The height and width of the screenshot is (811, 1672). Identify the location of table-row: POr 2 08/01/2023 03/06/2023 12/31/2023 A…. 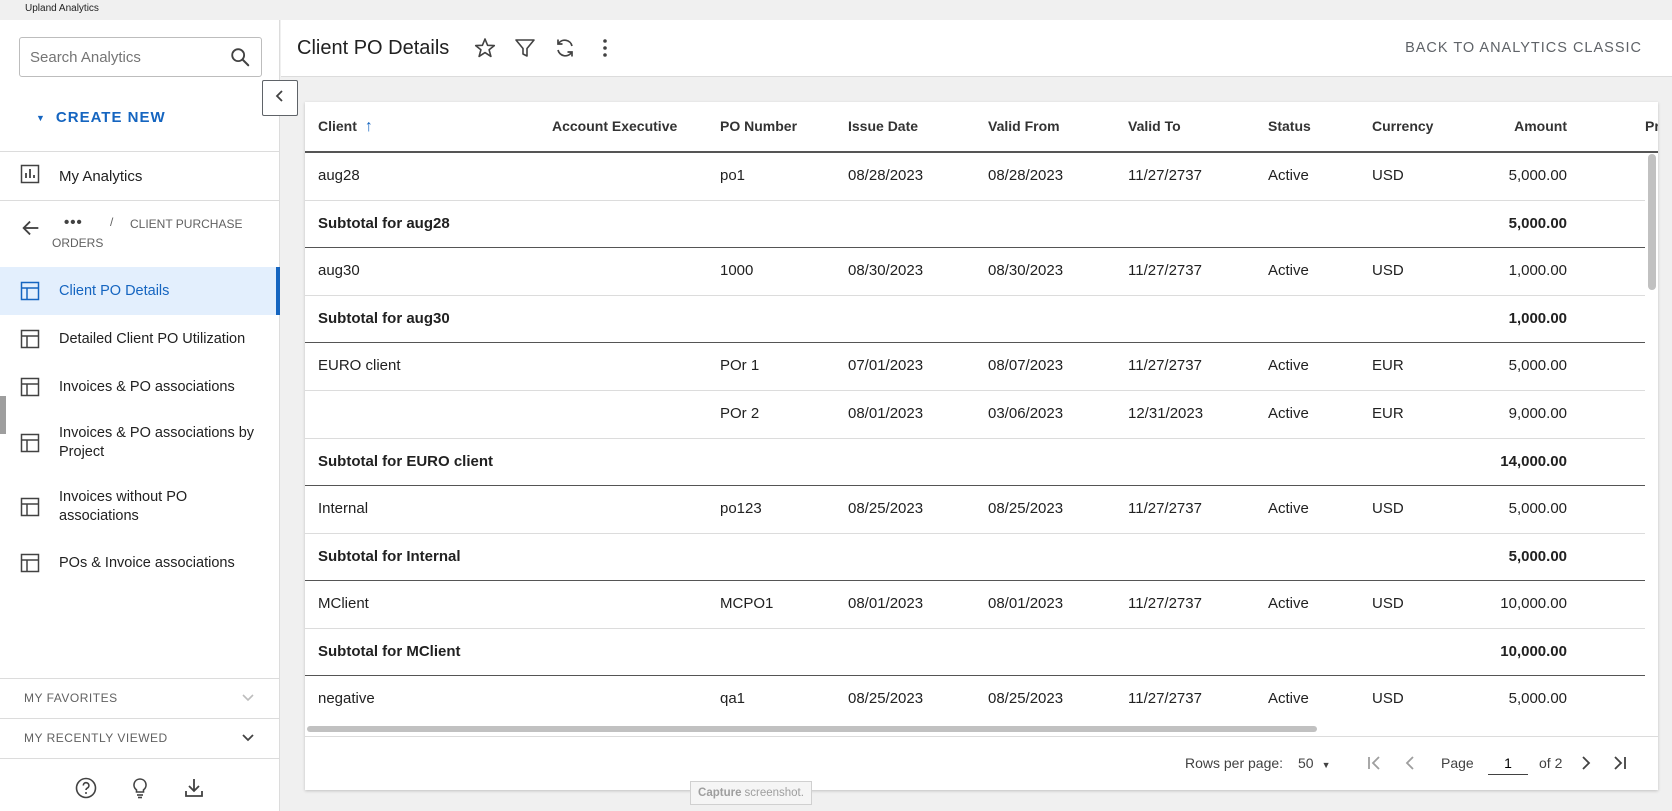
(975, 415).